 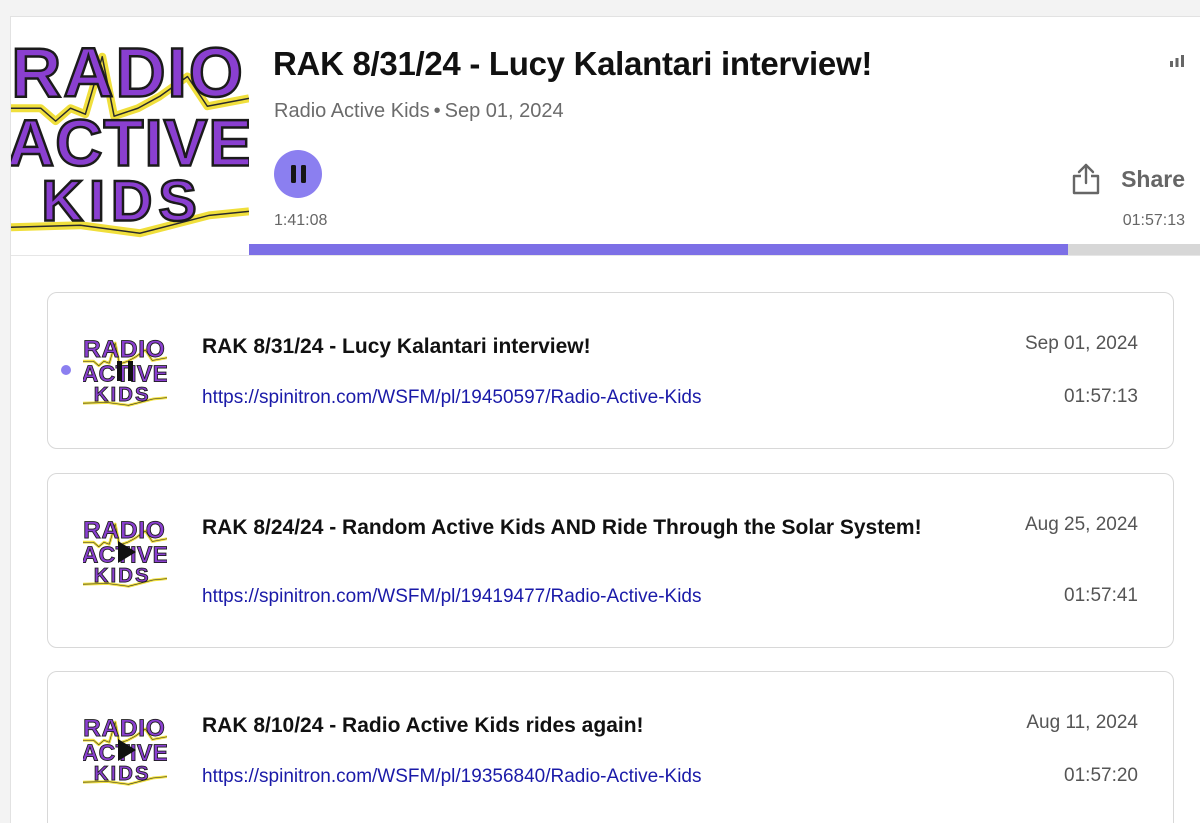 What do you see at coordinates (1153, 178) in the screenshot?
I see `share-label: Share` at bounding box center [1153, 178].